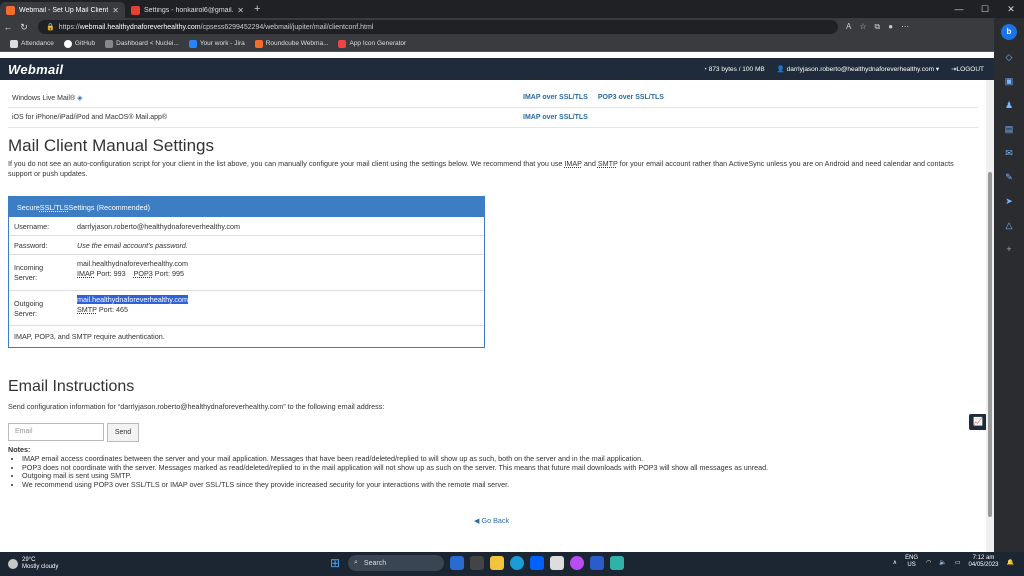 Image resolution: width=1024 pixels, height=576 pixels. Describe the element at coordinates (537, 563) in the screenshot. I see `dropbox-icon` at that location.